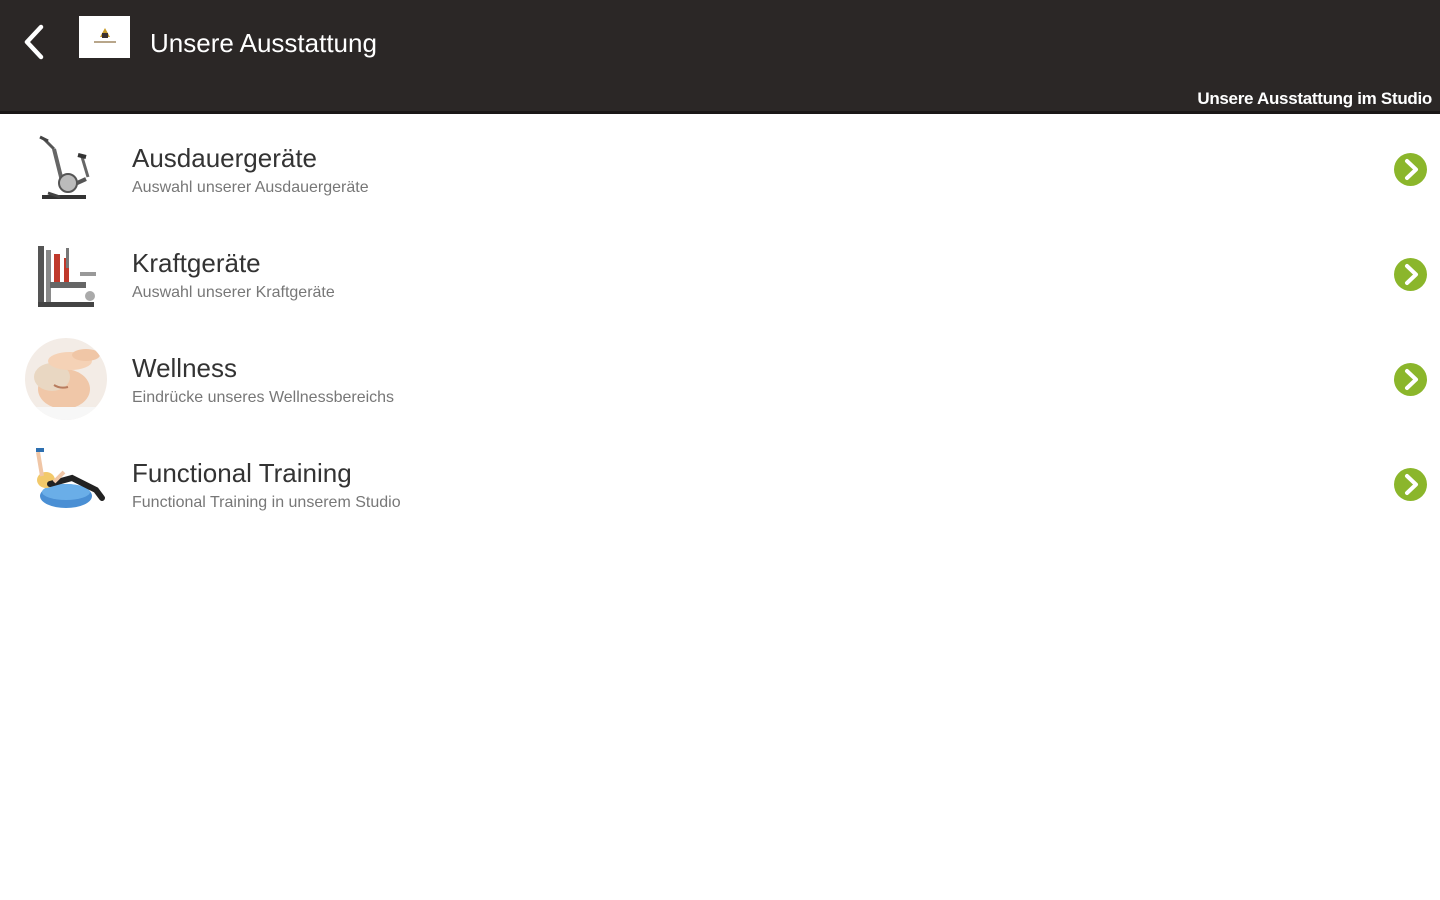 Image resolution: width=1440 pixels, height=900 pixels. I want to click on chevron-left-icon, so click(34, 42).